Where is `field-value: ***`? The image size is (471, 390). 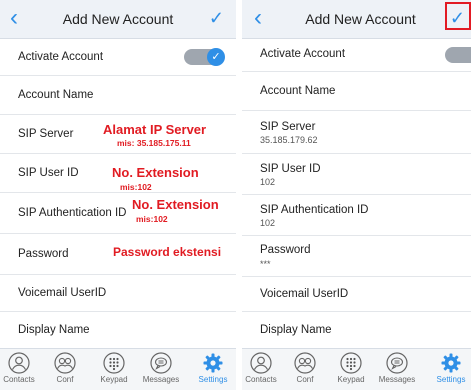 field-value: *** is located at coordinates (265, 264).